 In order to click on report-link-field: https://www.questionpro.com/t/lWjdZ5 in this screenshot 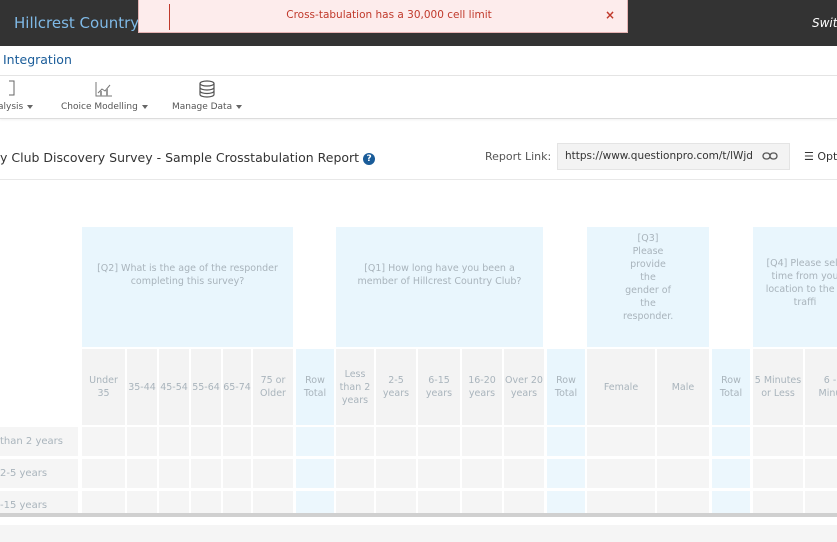, I will do `click(673, 156)`.